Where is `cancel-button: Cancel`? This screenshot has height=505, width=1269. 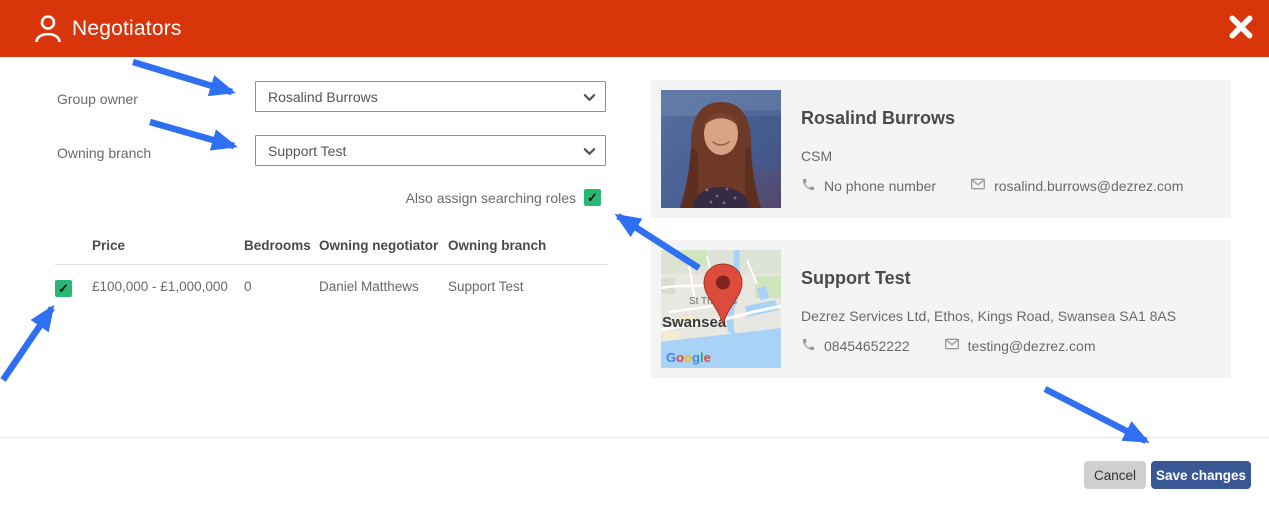
cancel-button: Cancel is located at coordinates (1115, 475).